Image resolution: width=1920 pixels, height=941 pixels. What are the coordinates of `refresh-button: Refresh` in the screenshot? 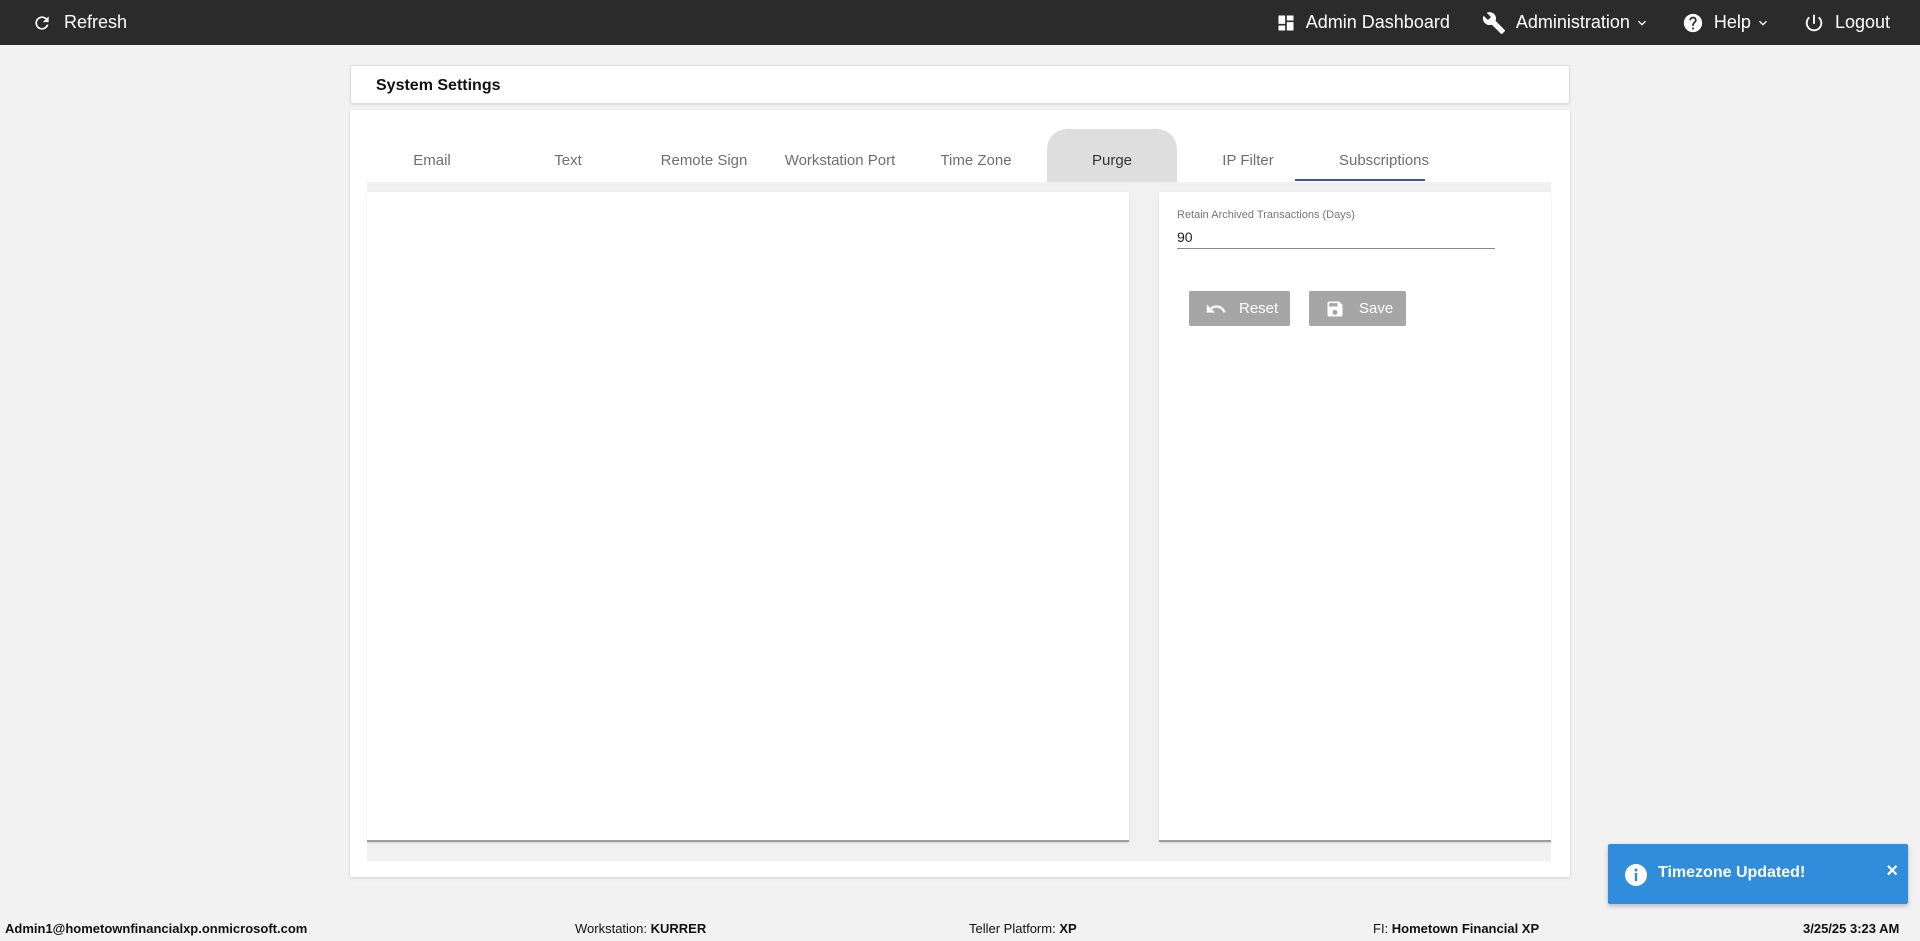 It's located at (79, 22).